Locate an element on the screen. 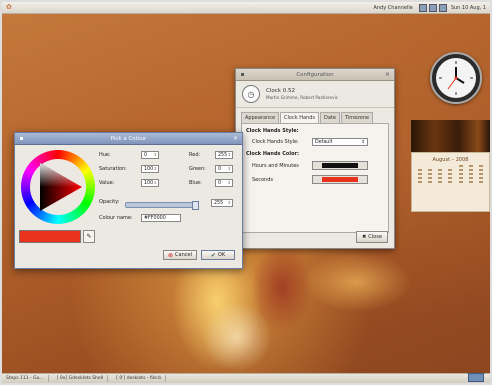 This screenshot has height=385, width=492. ok-check-icon: ✔ is located at coordinates (213, 255).